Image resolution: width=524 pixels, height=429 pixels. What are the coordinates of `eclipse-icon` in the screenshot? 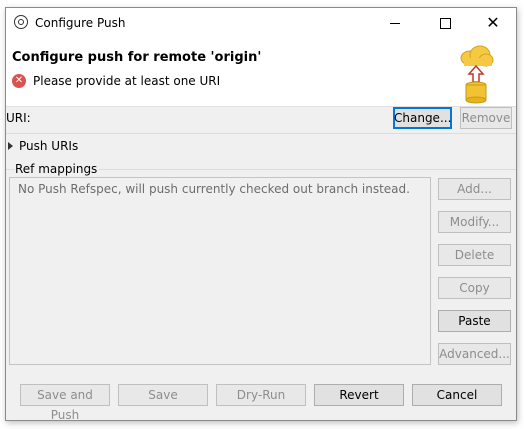 It's located at (21, 22).